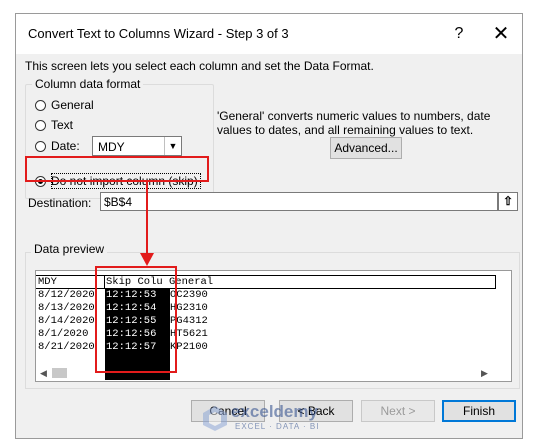  I want to click on preview-cell: 8/1/2020, so click(63, 334).